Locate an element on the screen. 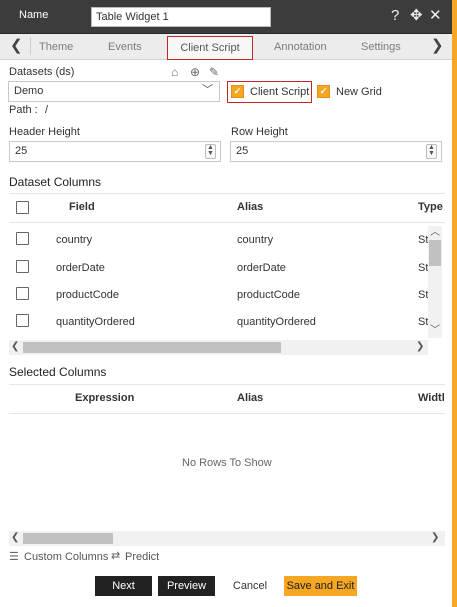 The image size is (457, 607). scroll-up-icon: ︿ is located at coordinates (435, 233).